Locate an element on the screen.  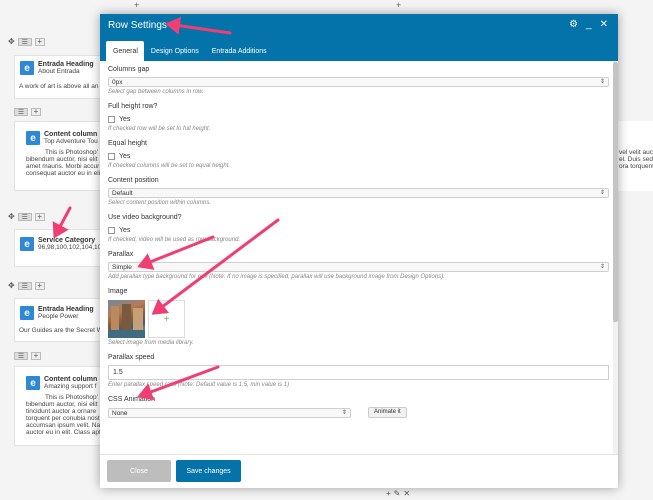
element-entrada-heading: e Entrada Heading About Entrada is located at coordinates (57, 68).